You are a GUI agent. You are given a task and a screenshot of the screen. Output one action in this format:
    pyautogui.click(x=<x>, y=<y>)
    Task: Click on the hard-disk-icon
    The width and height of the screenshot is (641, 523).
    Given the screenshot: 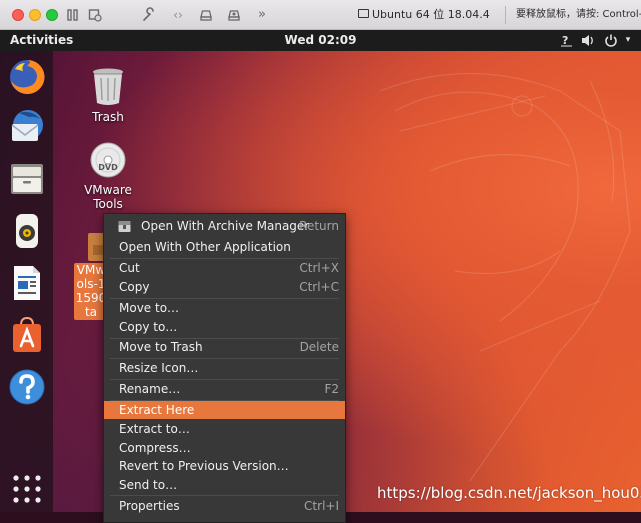 What is the action you would take?
    pyautogui.click(x=206, y=15)
    